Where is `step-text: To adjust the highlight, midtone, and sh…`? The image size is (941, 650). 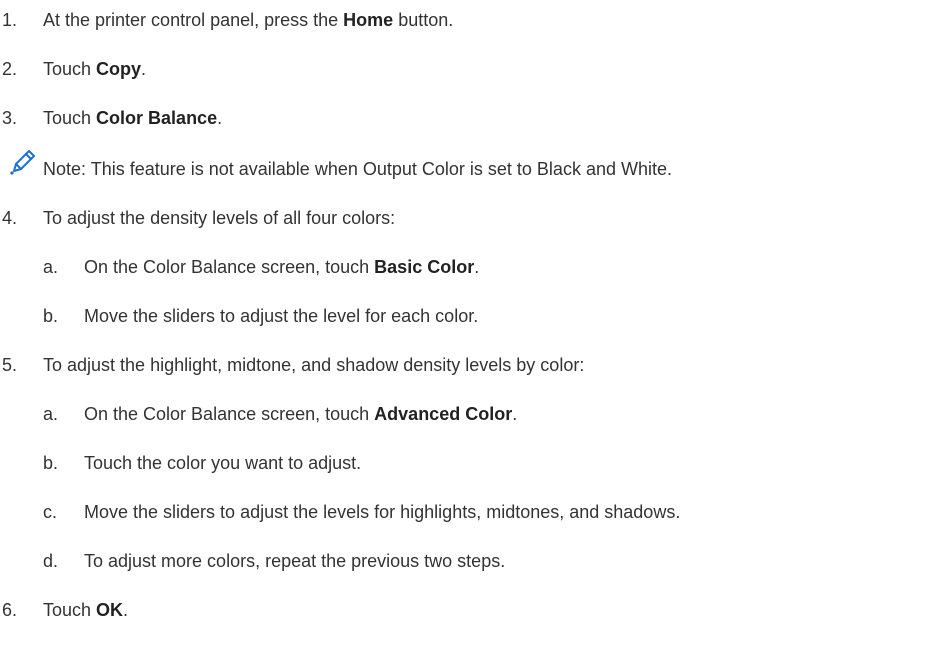 step-text: To adjust the highlight, midtone, and sh… is located at coordinates (314, 365).